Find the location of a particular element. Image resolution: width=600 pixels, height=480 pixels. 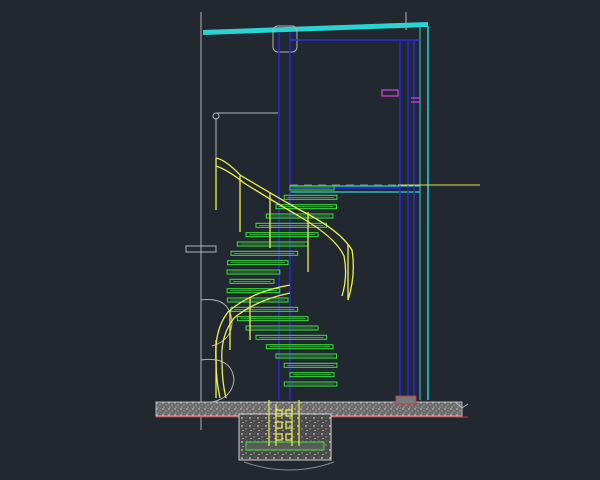

foundation-arc is located at coordinates (289, 466).